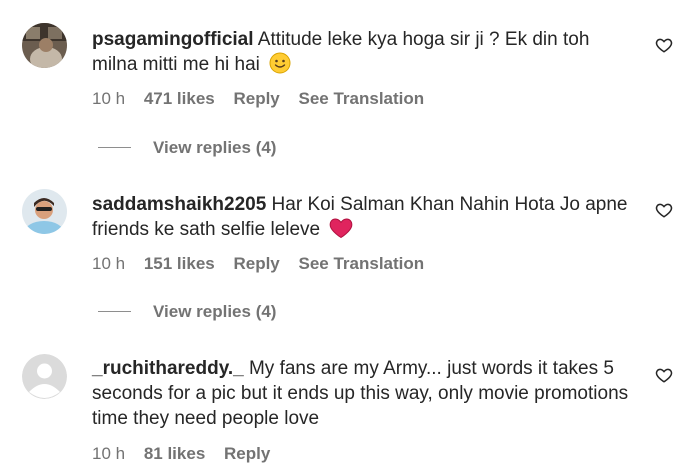 The width and height of the screenshot is (695, 475). What do you see at coordinates (341, 231) in the screenshot?
I see `red-heart-icon` at bounding box center [341, 231].